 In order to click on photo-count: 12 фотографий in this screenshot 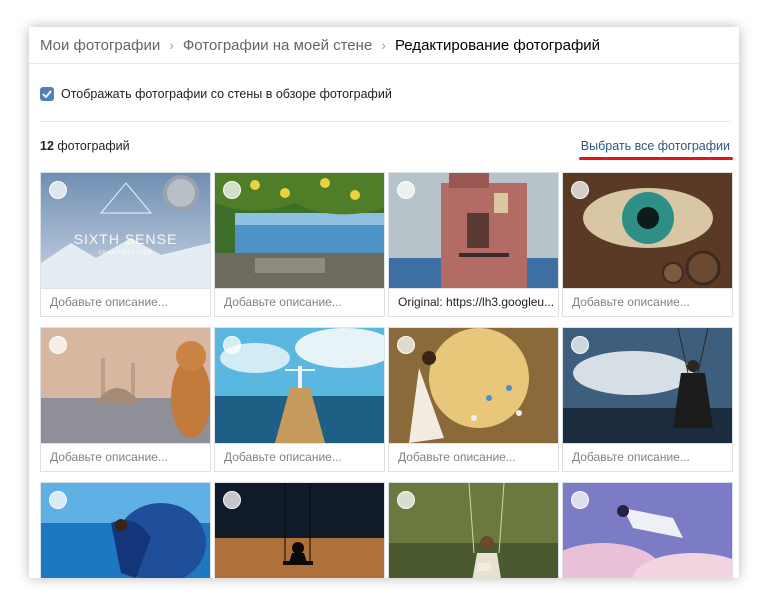, I will do `click(85, 146)`.